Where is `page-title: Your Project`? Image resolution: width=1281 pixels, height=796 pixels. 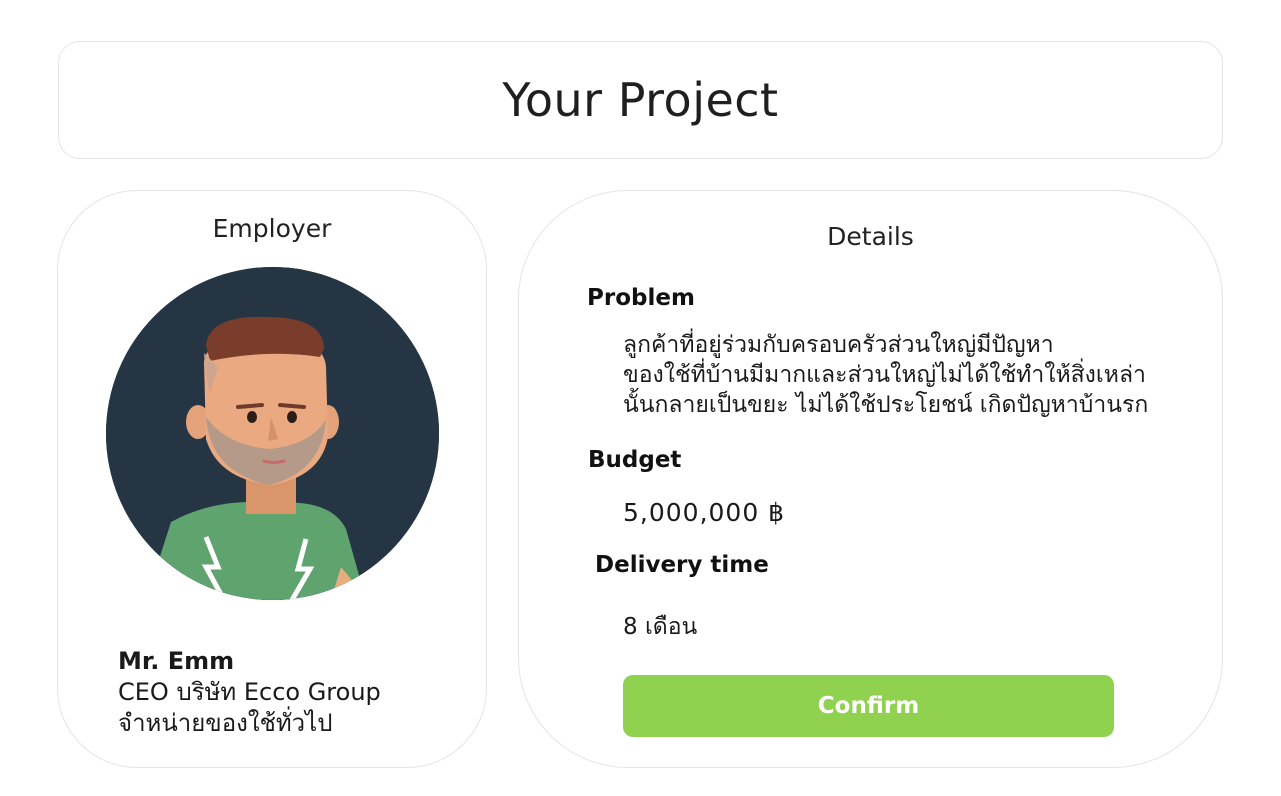 page-title: Your Project is located at coordinates (640, 100).